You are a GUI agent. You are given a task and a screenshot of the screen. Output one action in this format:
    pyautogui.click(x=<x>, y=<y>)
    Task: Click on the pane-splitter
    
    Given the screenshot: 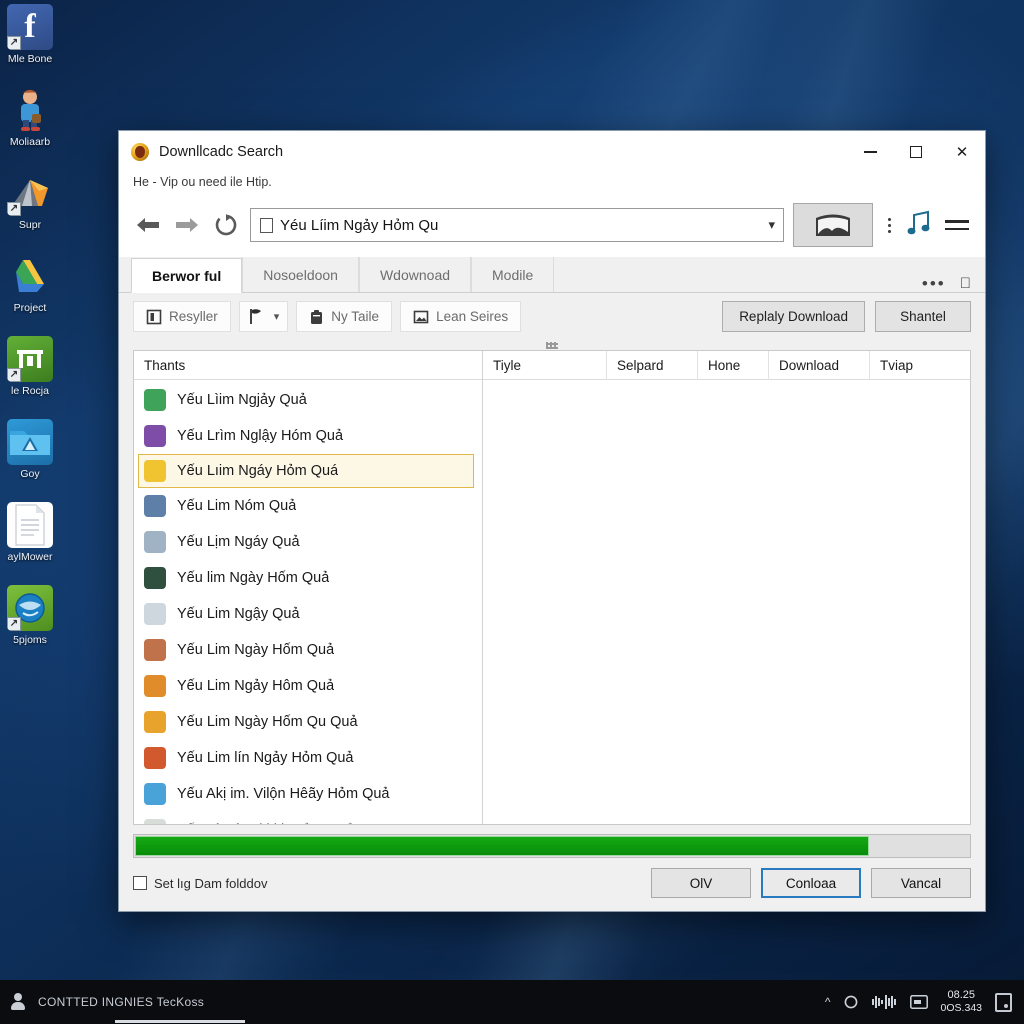 What is the action you would take?
    pyautogui.click(x=552, y=345)
    